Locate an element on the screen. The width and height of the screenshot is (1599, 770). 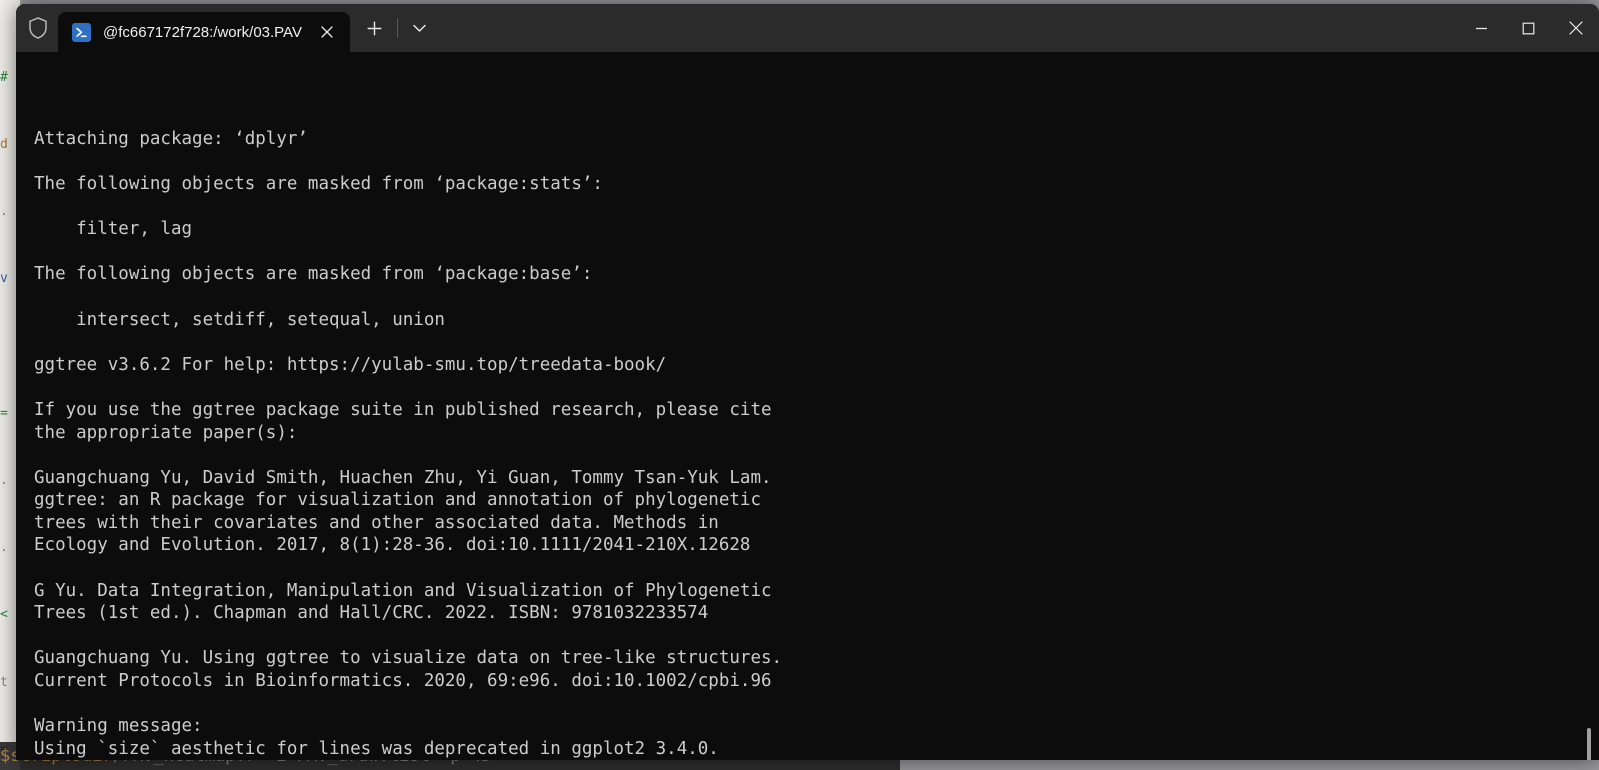
terminal-prompt-icon is located at coordinates (81, 32).